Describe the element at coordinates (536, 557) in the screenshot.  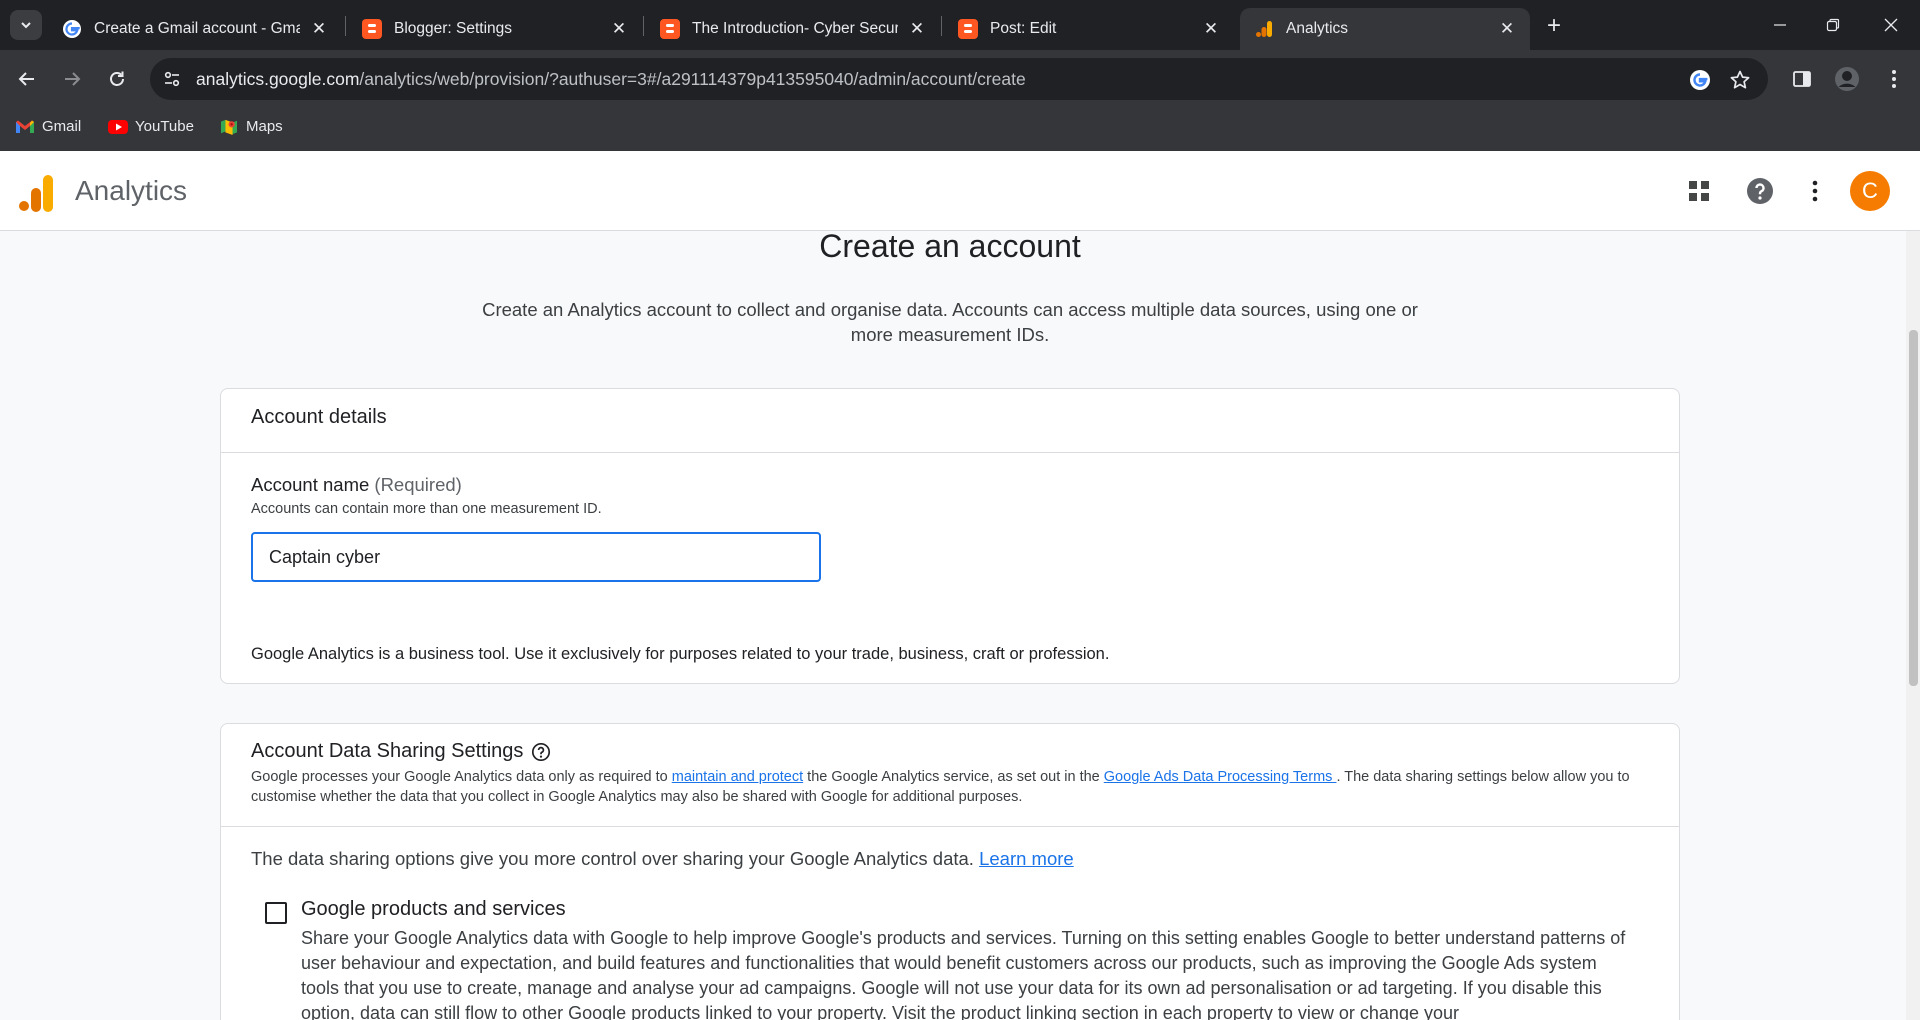
I see `account-name-input` at that location.